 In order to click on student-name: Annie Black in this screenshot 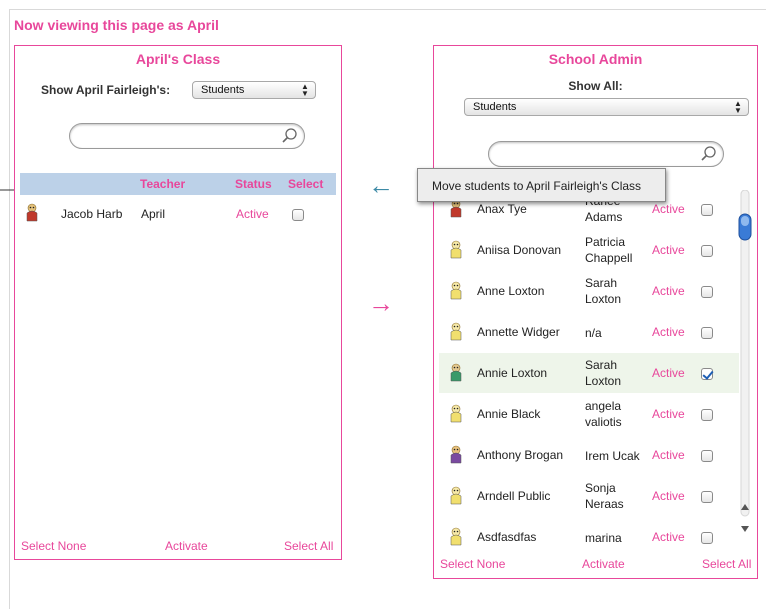, I will do `click(509, 414)`.